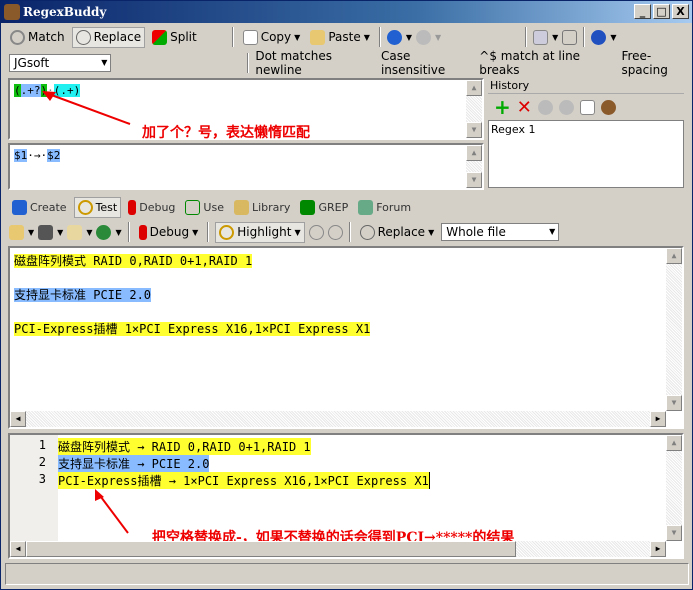 This screenshot has width=693, height=590. Describe the element at coordinates (324, 207) in the screenshot. I see `tab-grep: GREP` at that location.